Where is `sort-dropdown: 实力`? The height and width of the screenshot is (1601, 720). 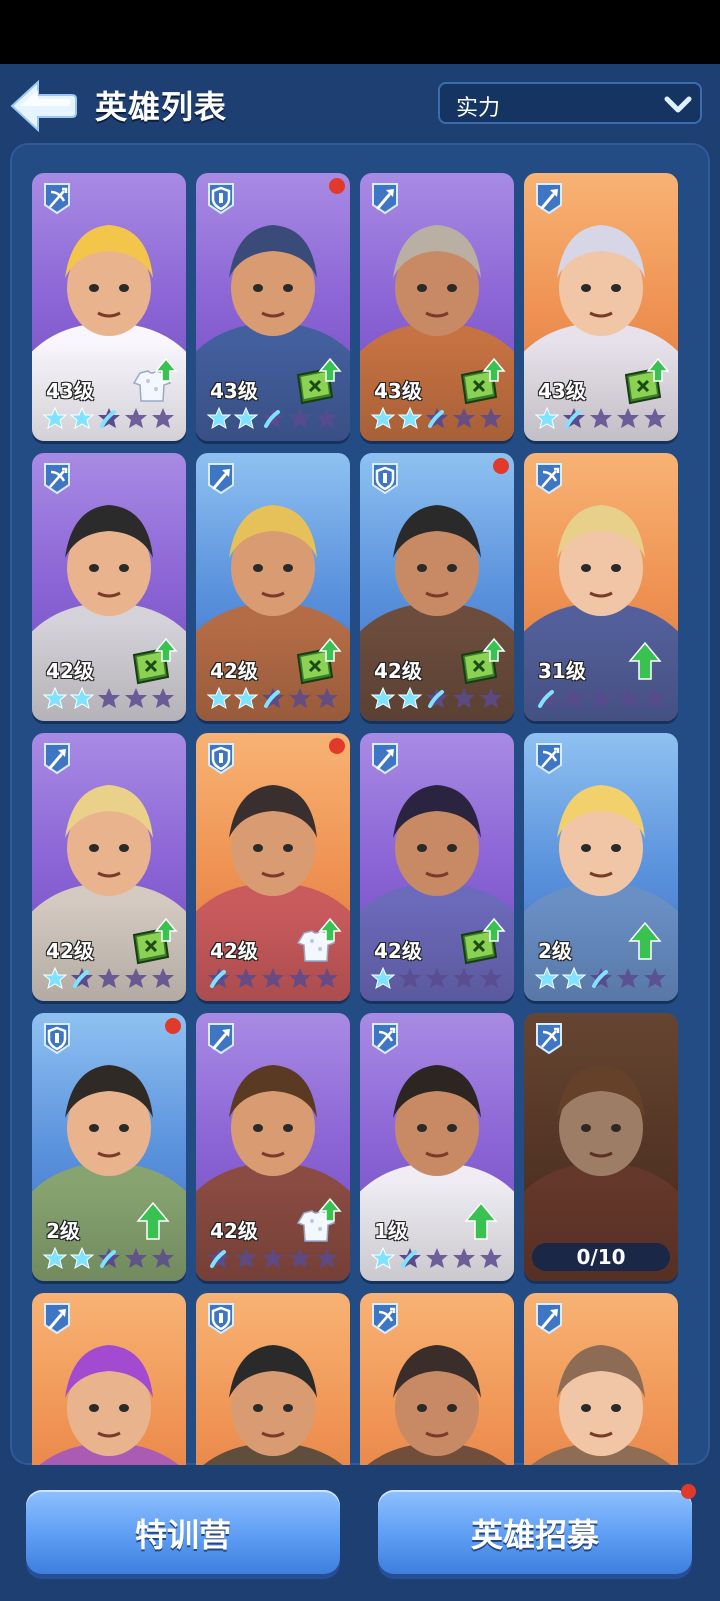
sort-dropdown: 实力 is located at coordinates (570, 103).